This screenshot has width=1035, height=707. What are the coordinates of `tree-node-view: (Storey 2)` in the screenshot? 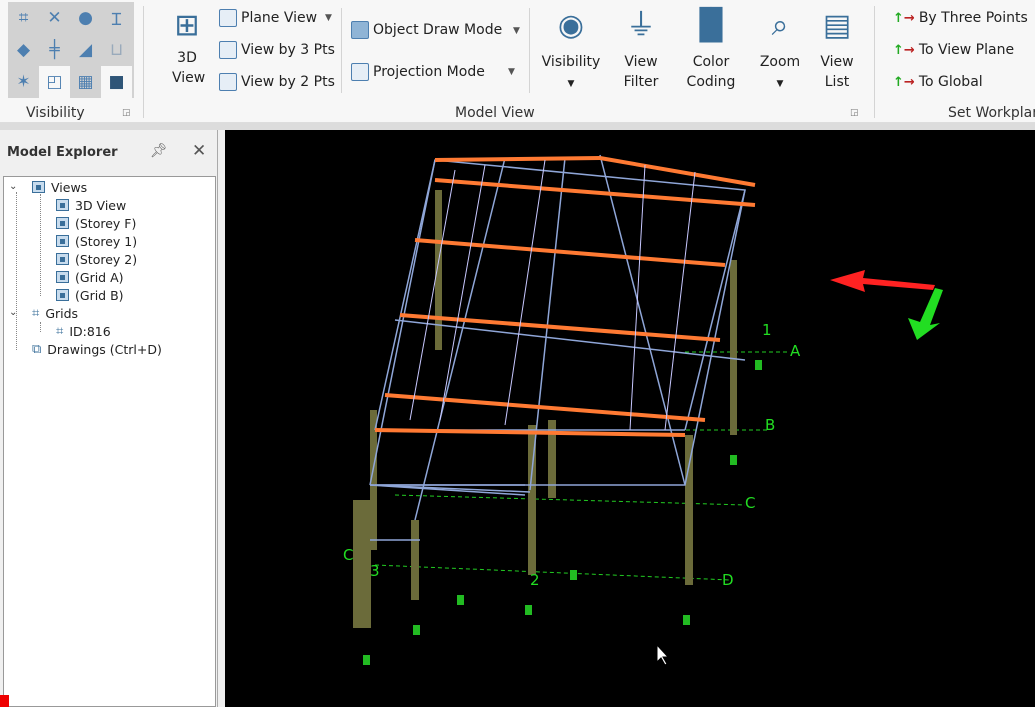 It's located at (96, 259).